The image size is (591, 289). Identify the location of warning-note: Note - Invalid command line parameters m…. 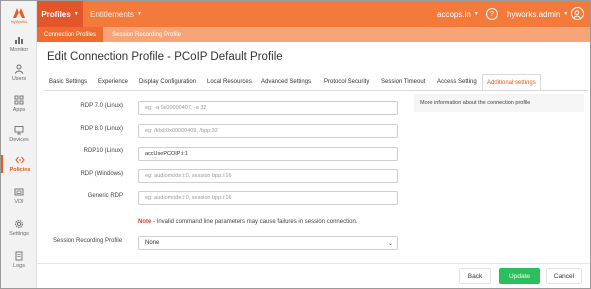
(247, 222).